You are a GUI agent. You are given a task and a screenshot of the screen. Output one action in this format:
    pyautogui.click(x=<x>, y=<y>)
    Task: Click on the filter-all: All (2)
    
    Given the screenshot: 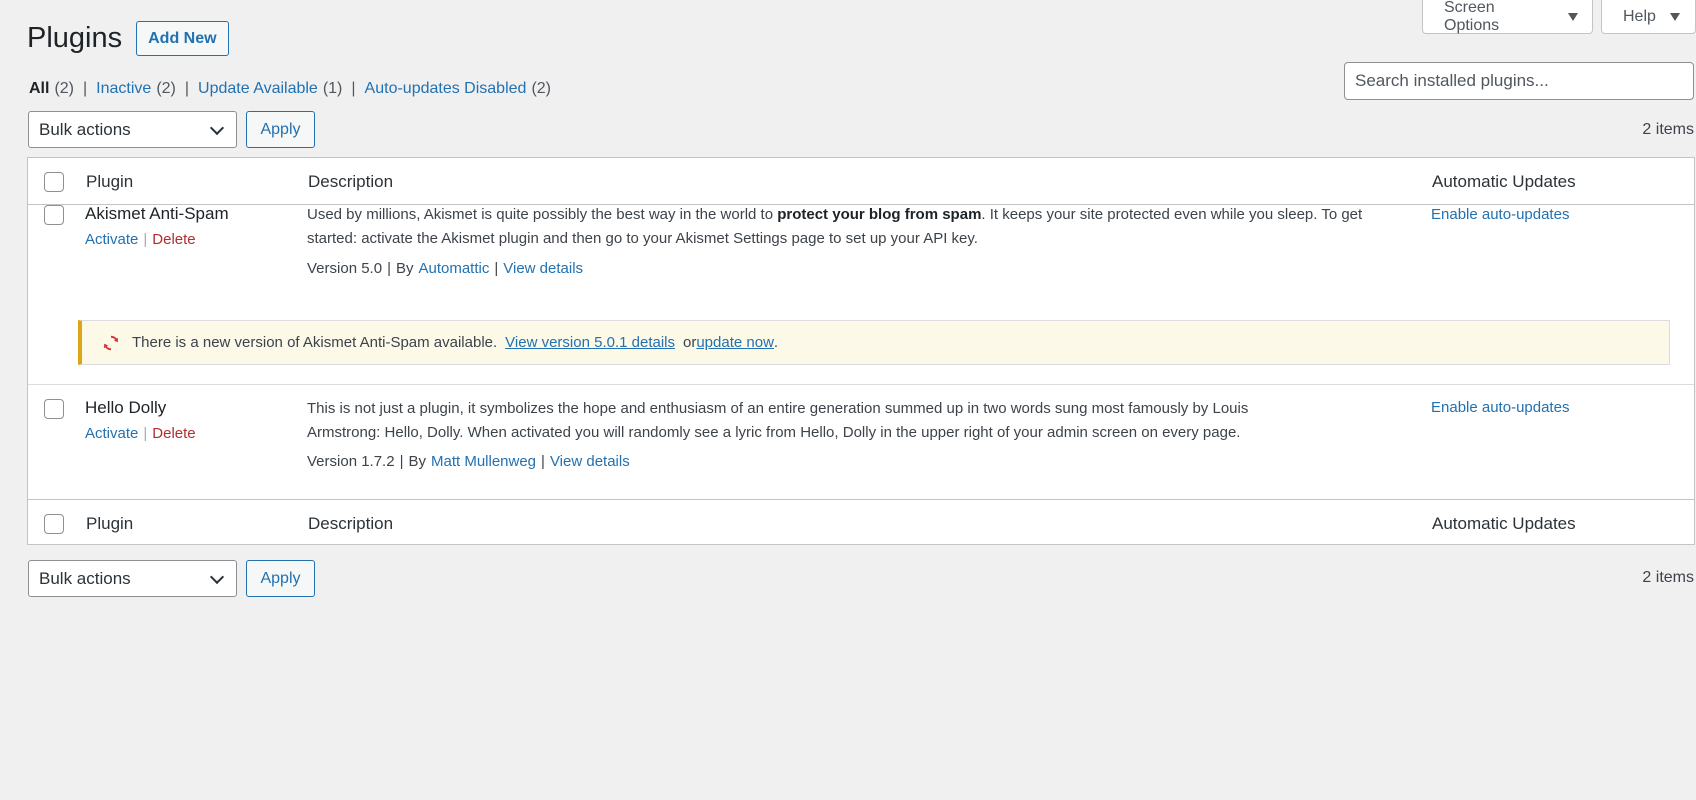 What is the action you would take?
    pyautogui.click(x=51, y=89)
    